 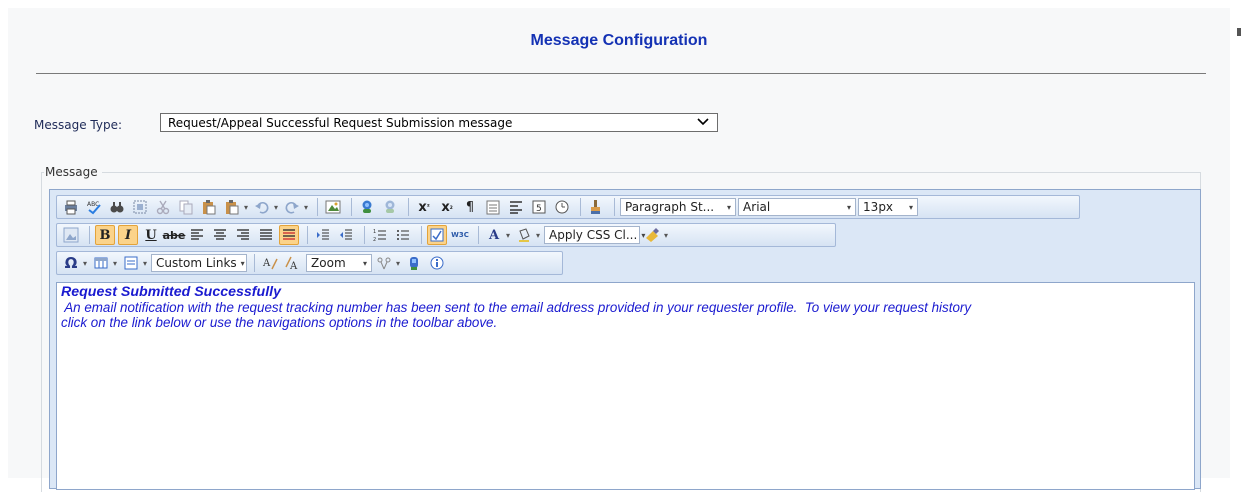 I want to click on italic-button: I, so click(x=128, y=235).